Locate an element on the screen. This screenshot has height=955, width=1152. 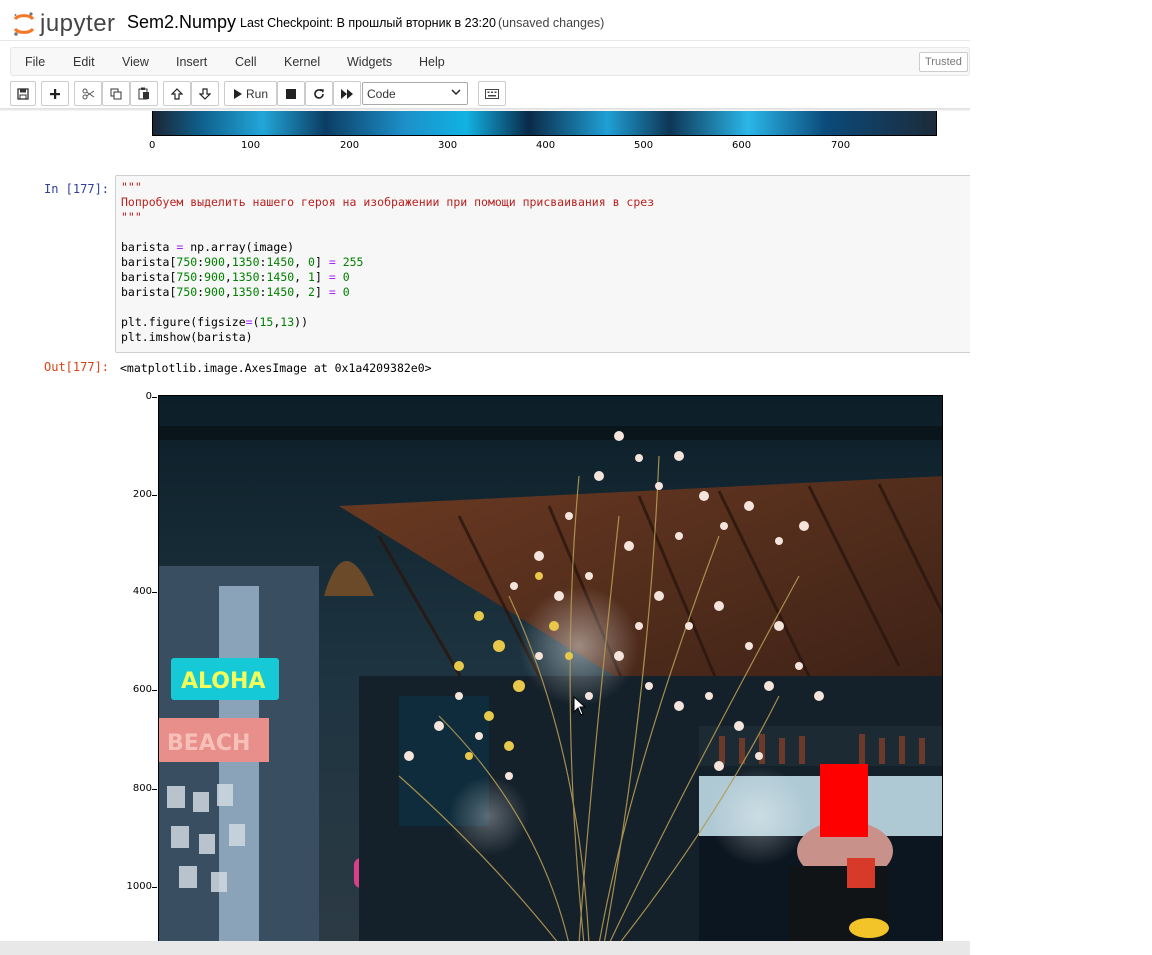
stop-icon is located at coordinates (291, 93).